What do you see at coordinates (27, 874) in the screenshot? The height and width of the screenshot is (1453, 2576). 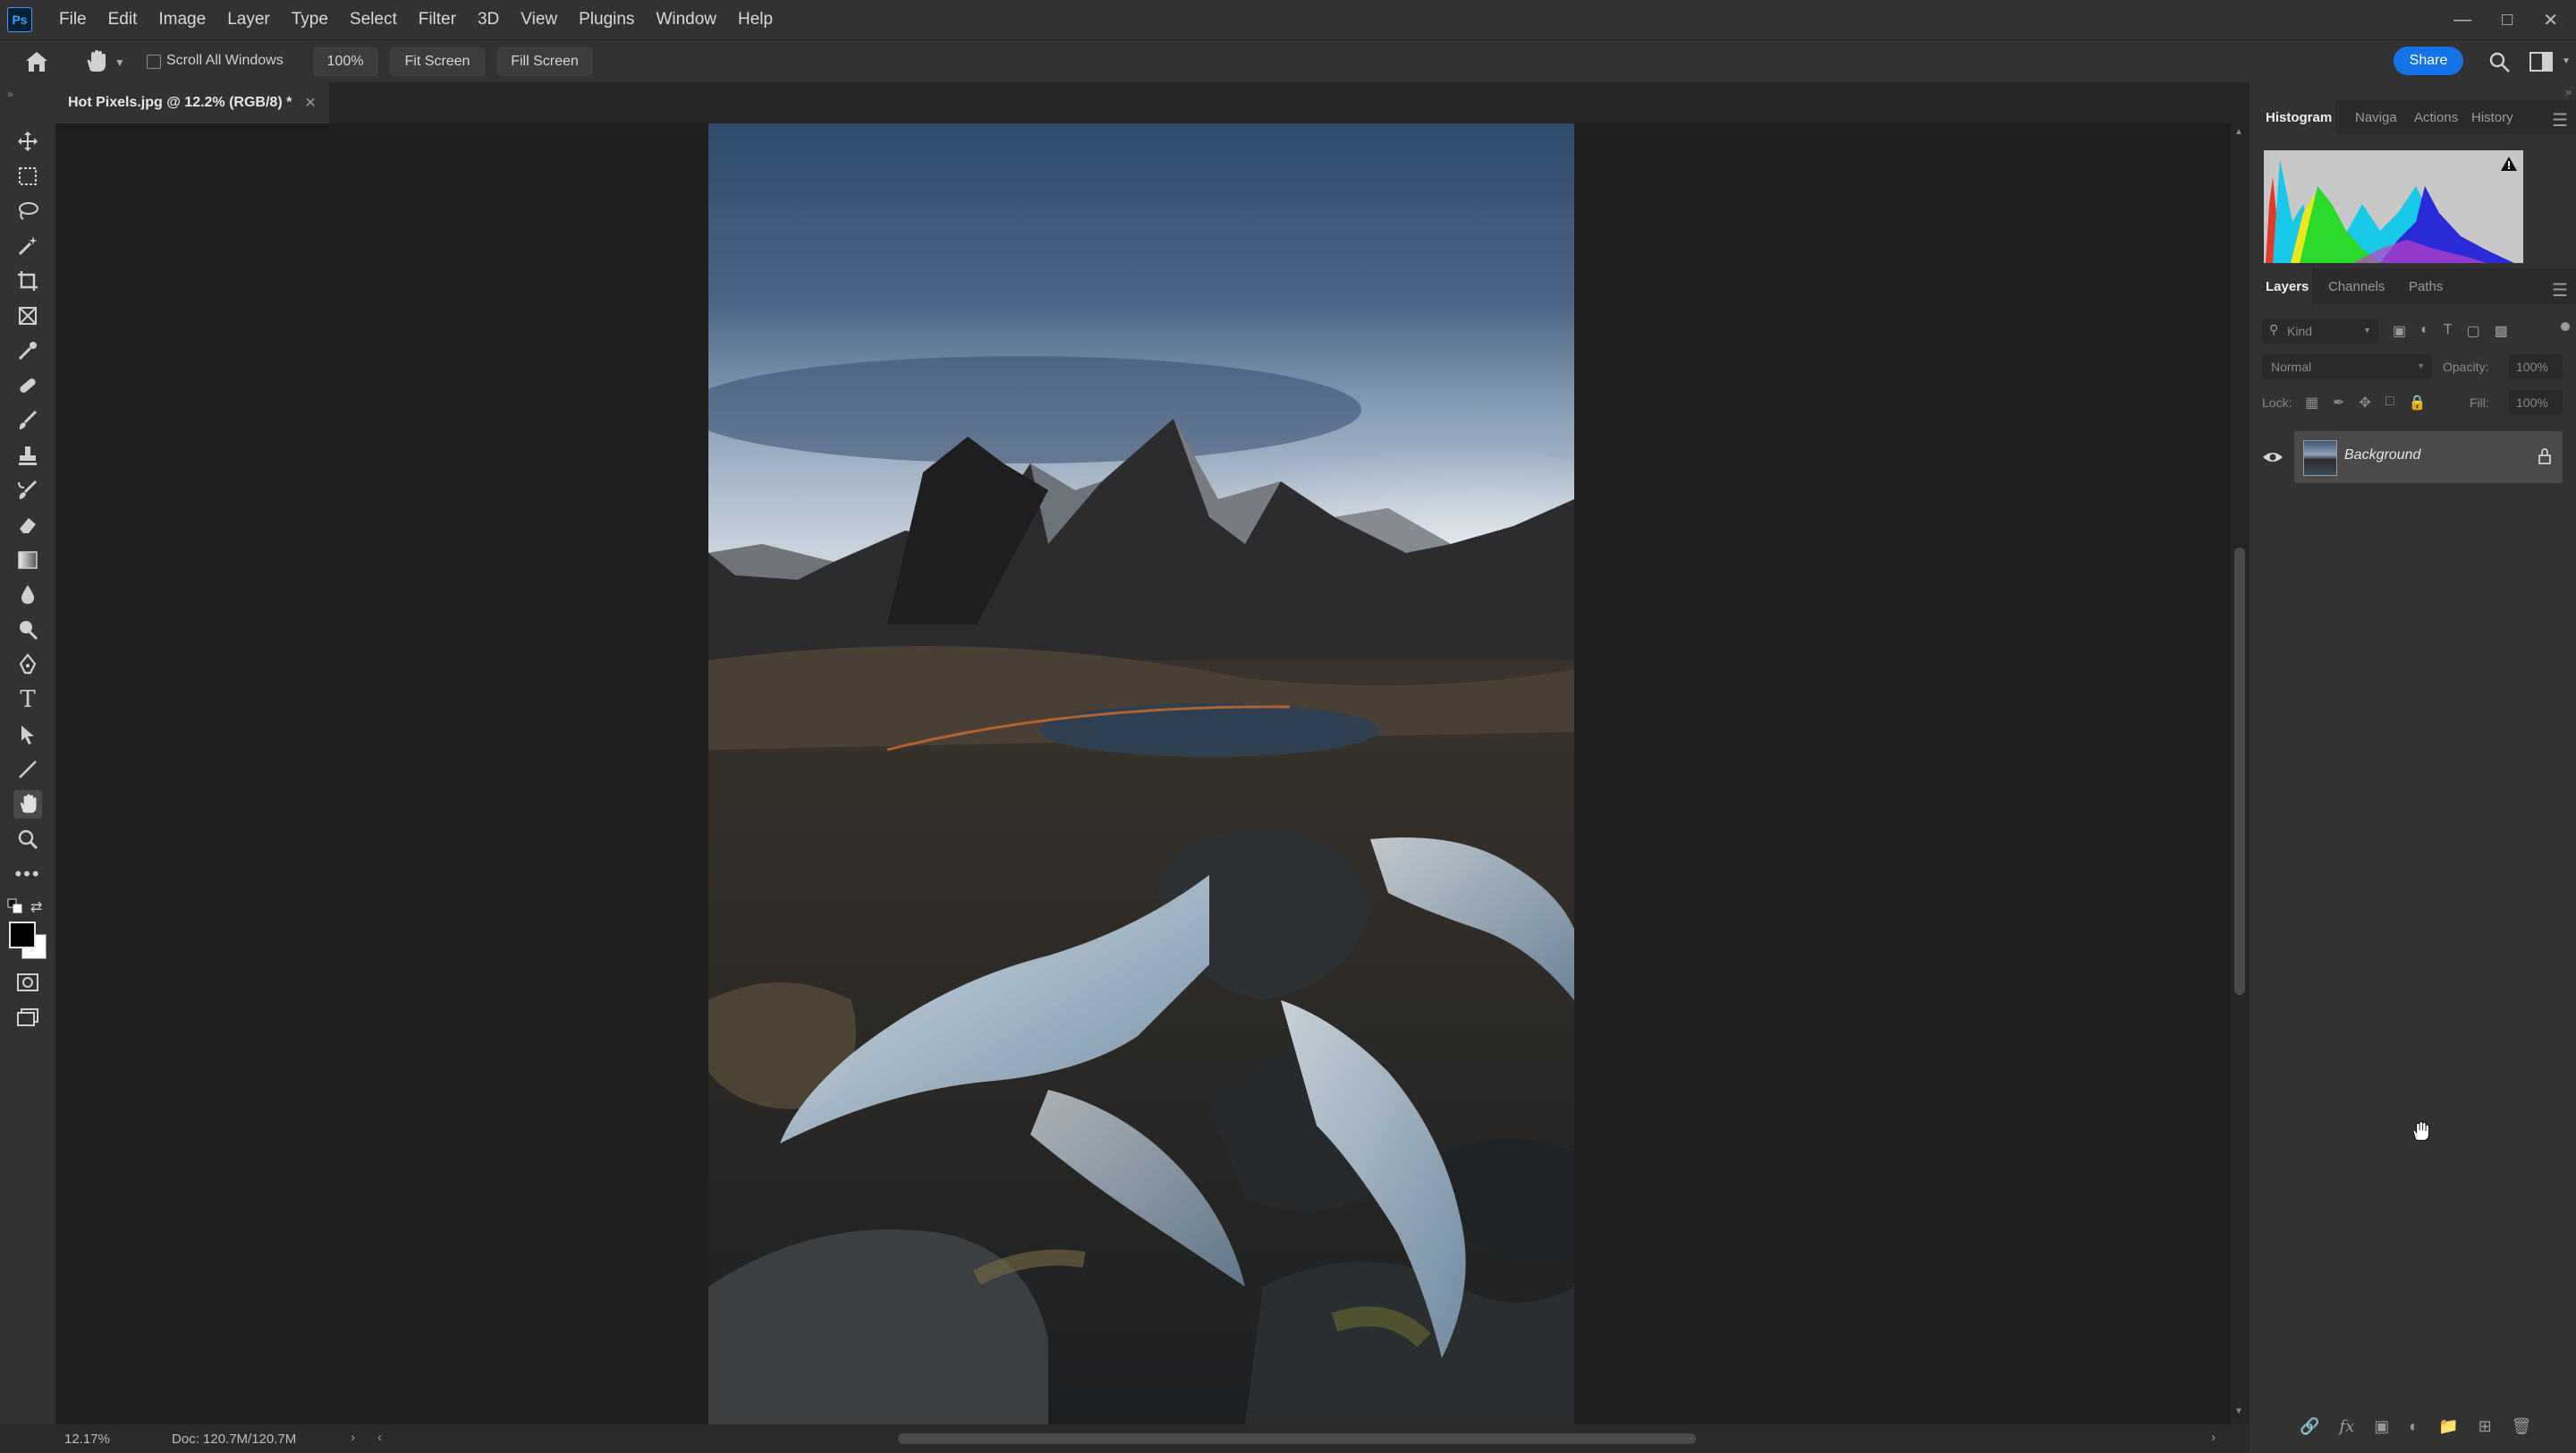 I see `more-tools-icon: •••` at bounding box center [27, 874].